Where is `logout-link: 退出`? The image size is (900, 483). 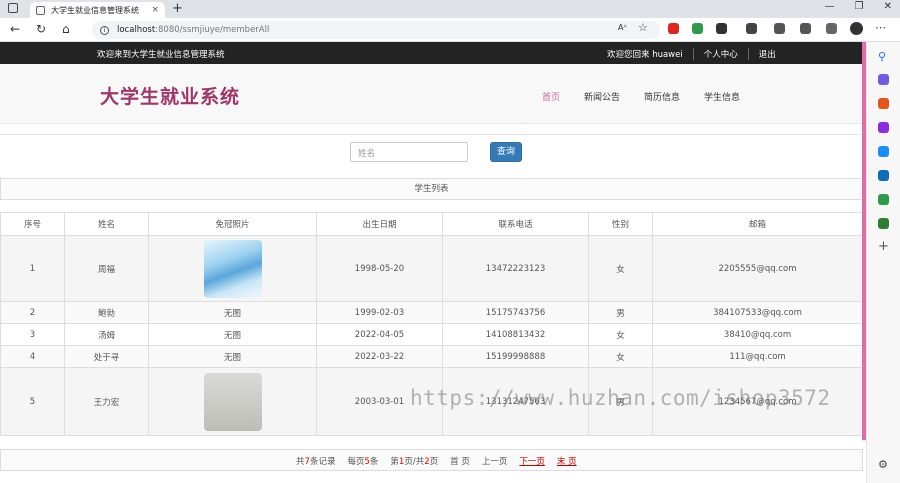
logout-link: 退出 is located at coordinates (767, 54).